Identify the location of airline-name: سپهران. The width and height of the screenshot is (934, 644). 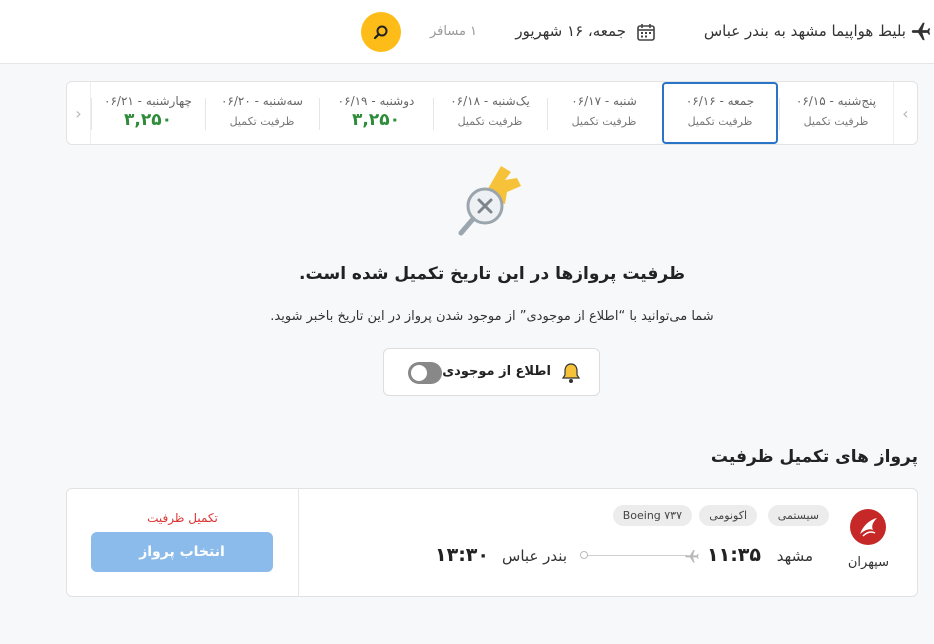
(868, 562).